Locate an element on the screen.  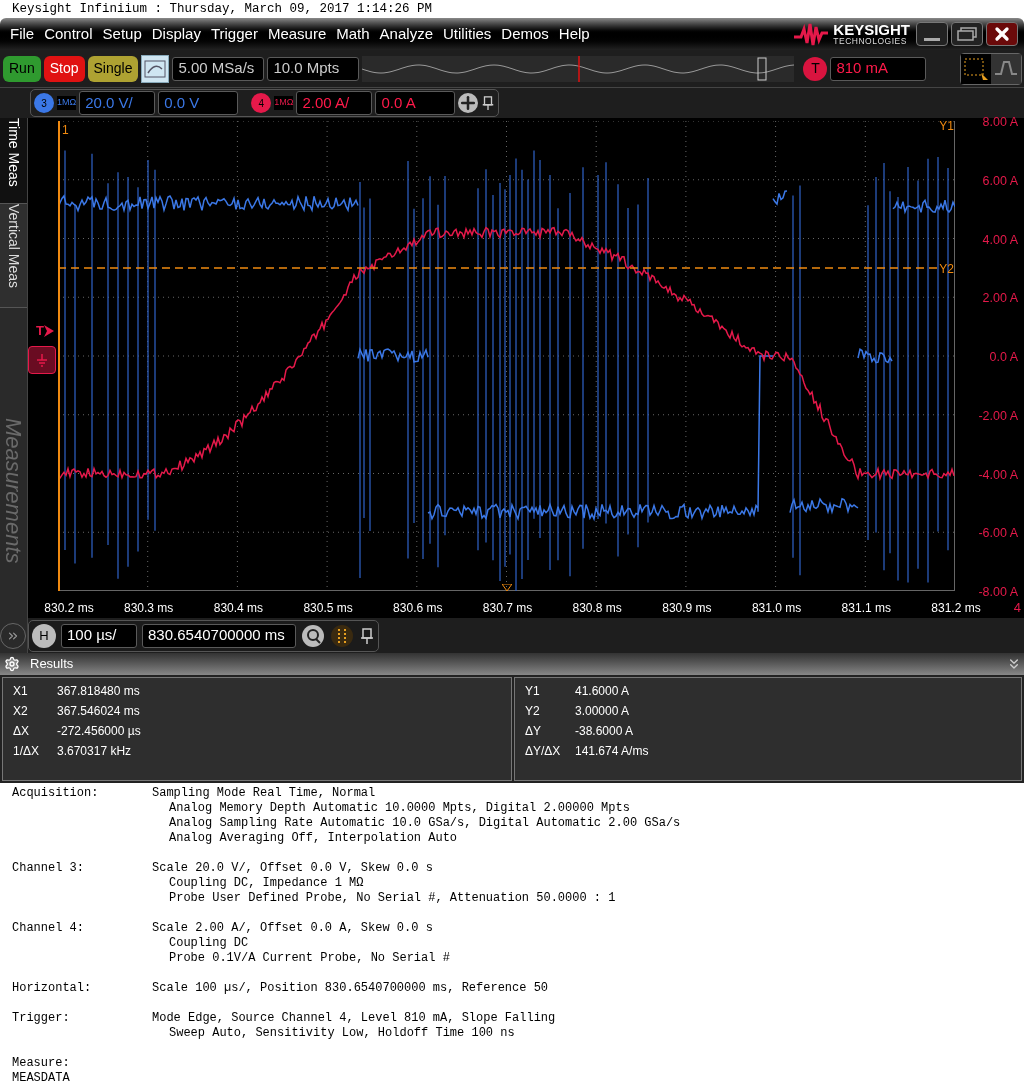
result-value: -272.456000 µs is located at coordinates (99, 731).